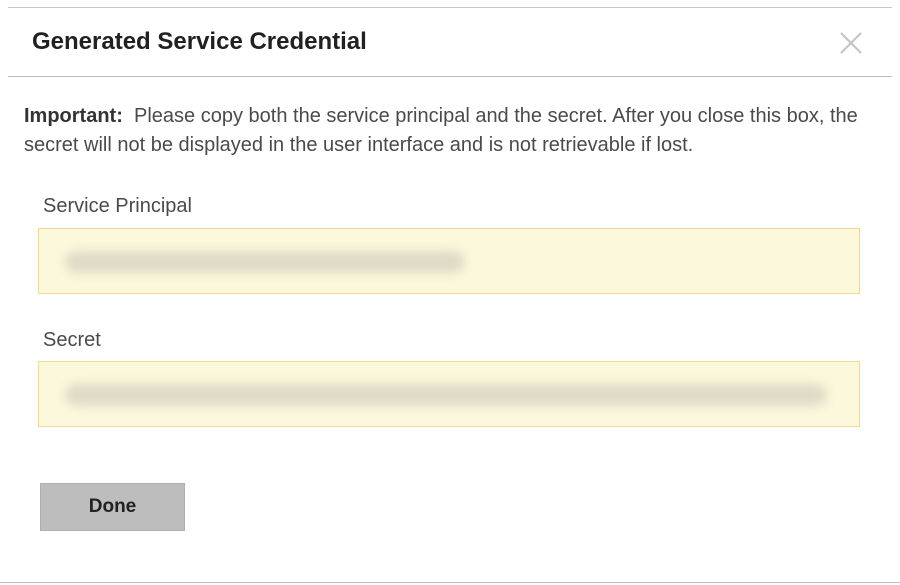 This screenshot has width=900, height=585. Describe the element at coordinates (112, 507) in the screenshot. I see `done-button: Done` at that location.